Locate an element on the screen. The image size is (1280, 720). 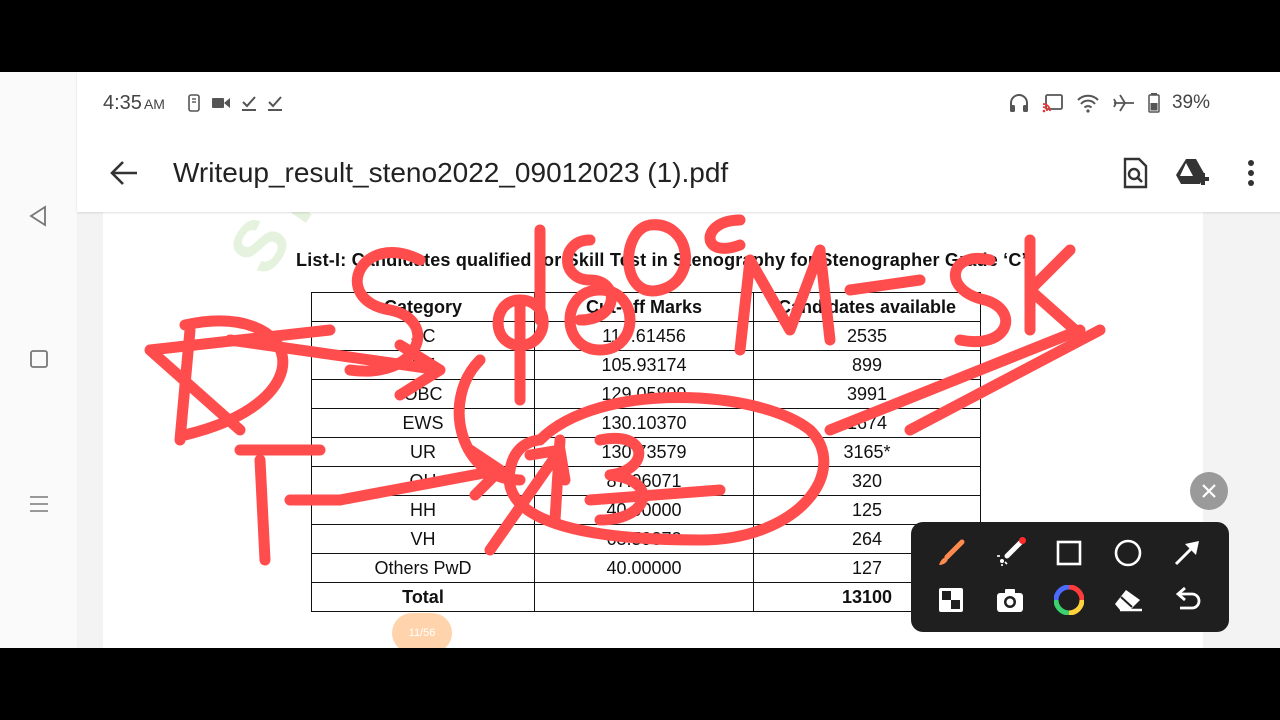
app-bar-actions is located at coordinates (1193, 173).